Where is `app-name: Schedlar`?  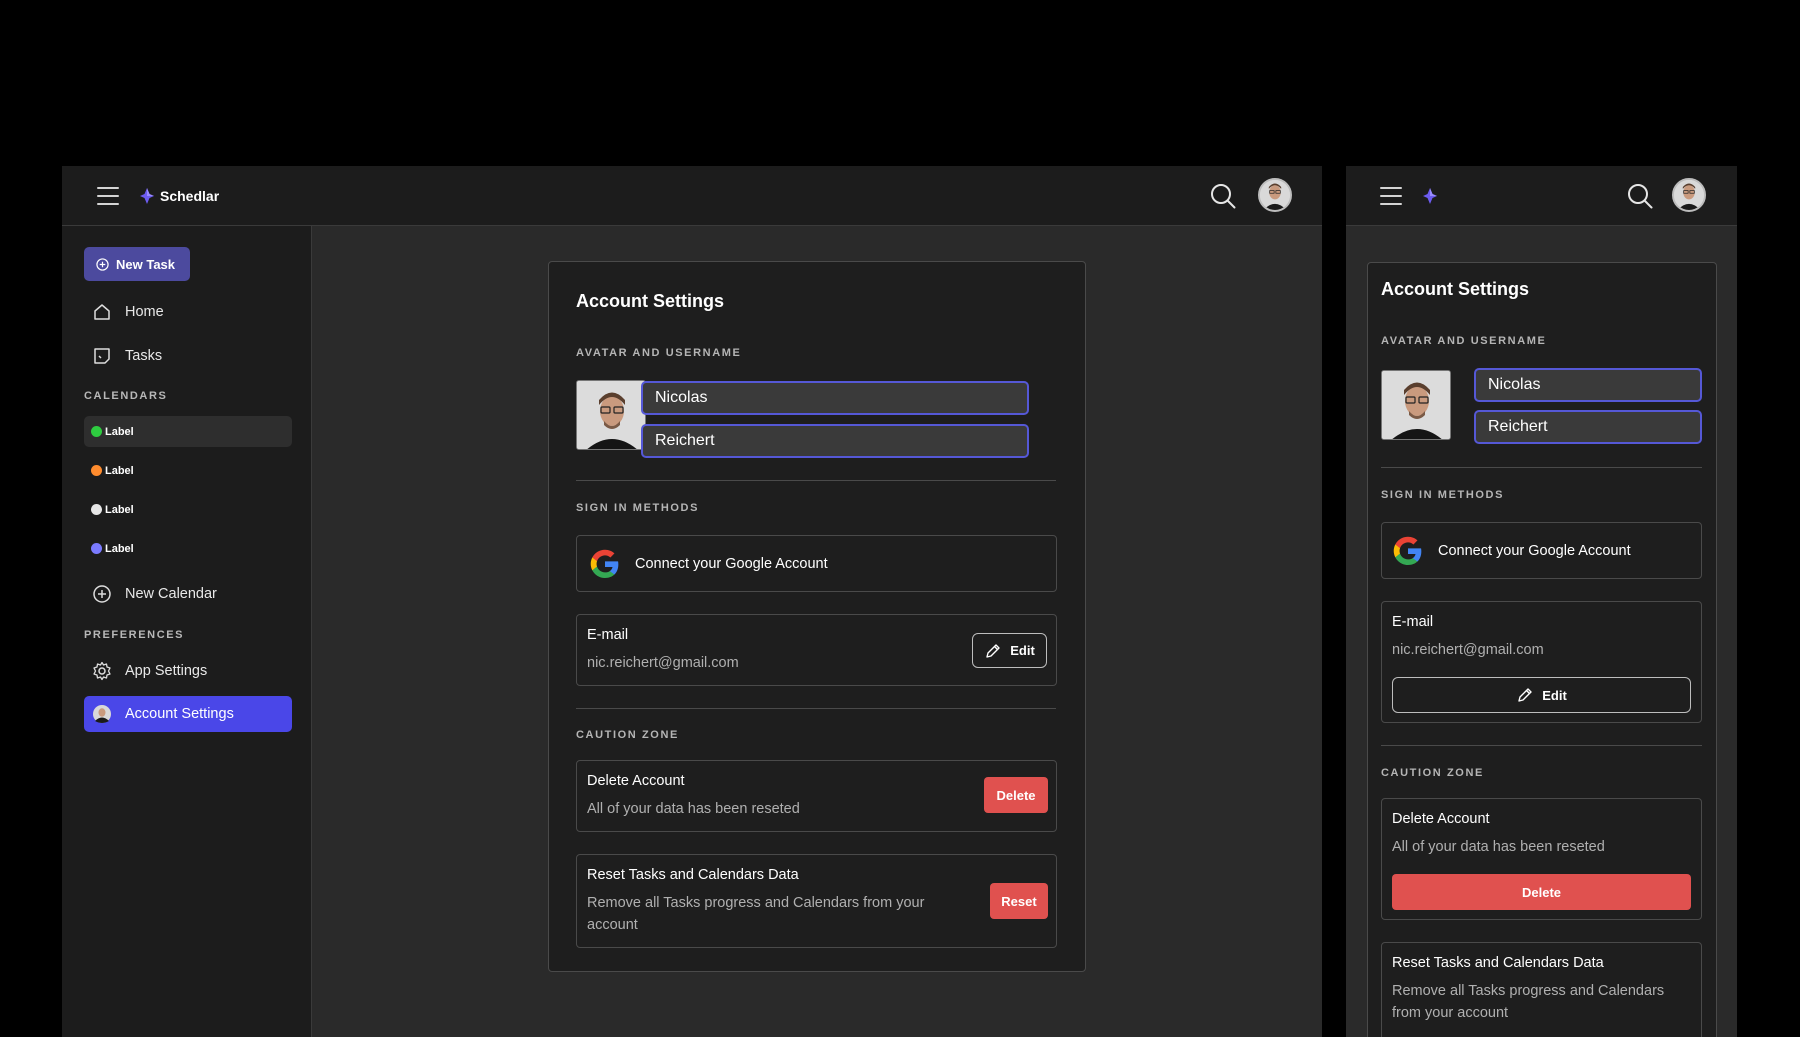 app-name: Schedlar is located at coordinates (190, 196).